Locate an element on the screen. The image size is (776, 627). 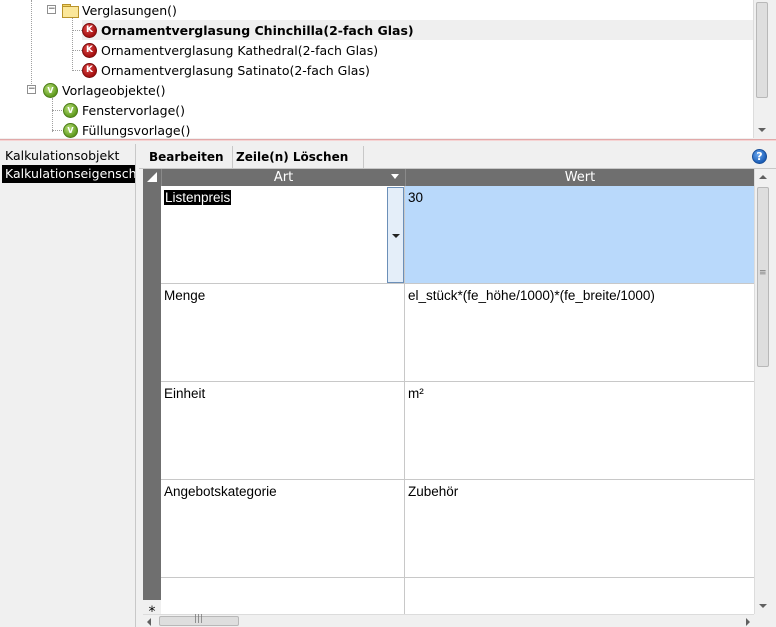
scrollbar-thumb is located at coordinates (762, 50).